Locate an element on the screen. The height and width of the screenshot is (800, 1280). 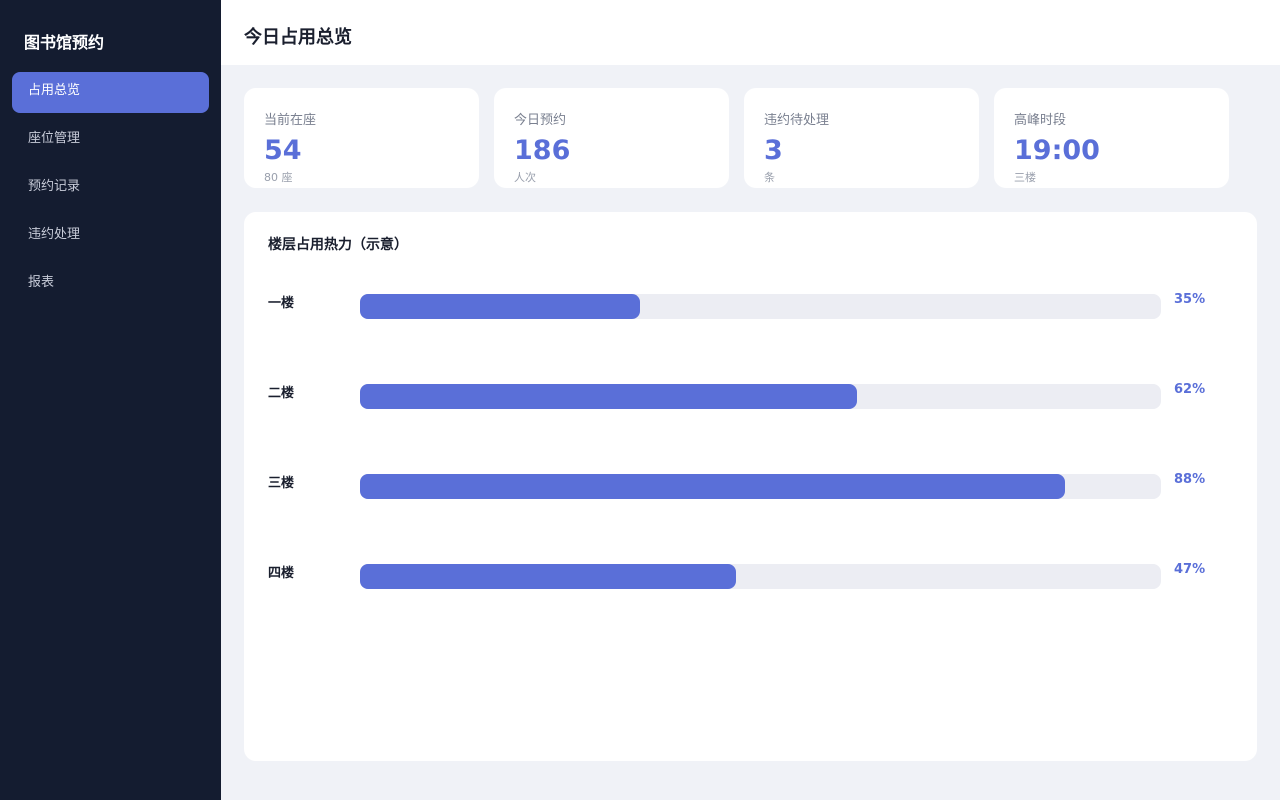
sidebar-item-overview: 占用总览 is located at coordinates (110, 92).